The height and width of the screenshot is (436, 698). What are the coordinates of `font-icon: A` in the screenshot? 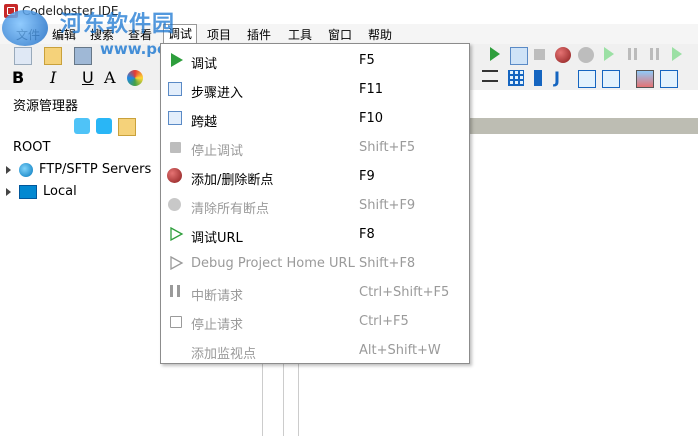 It's located at (110, 77).